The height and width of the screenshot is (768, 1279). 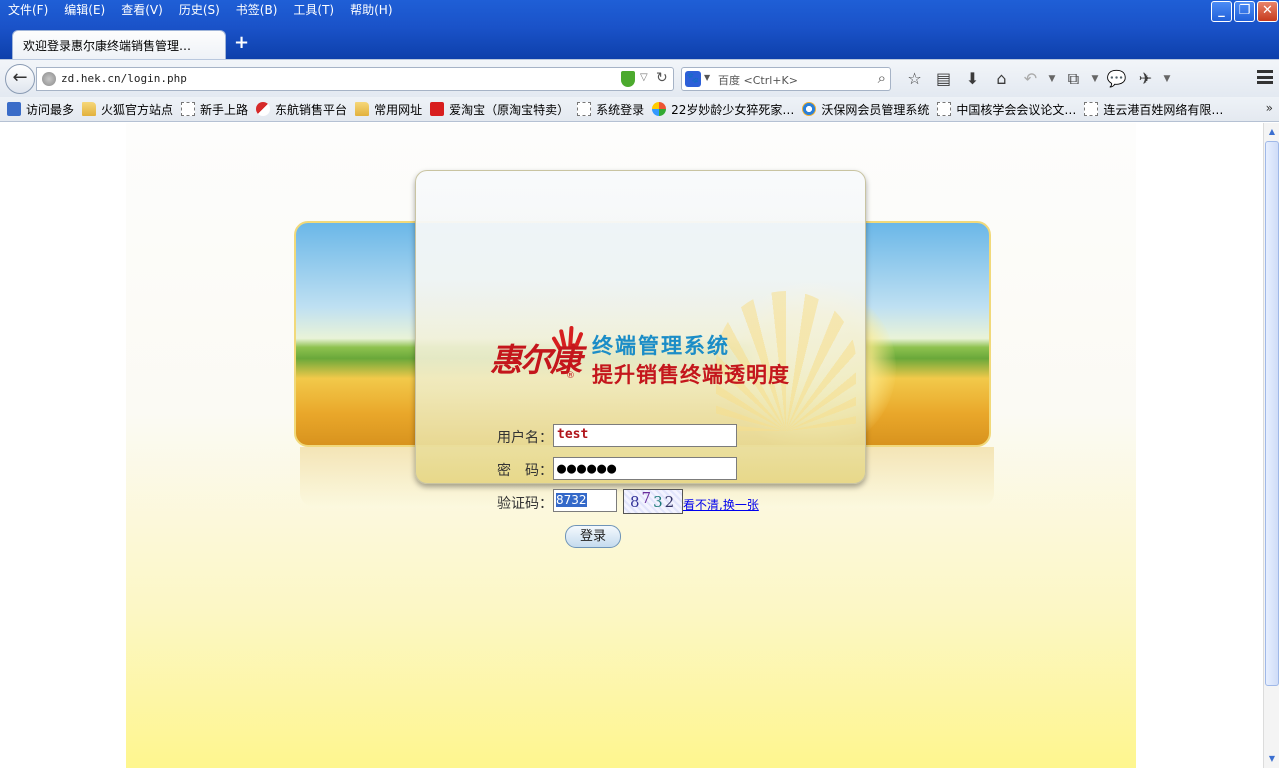 What do you see at coordinates (371, 10) in the screenshot?
I see `menu-help: 帮助(H)` at bounding box center [371, 10].